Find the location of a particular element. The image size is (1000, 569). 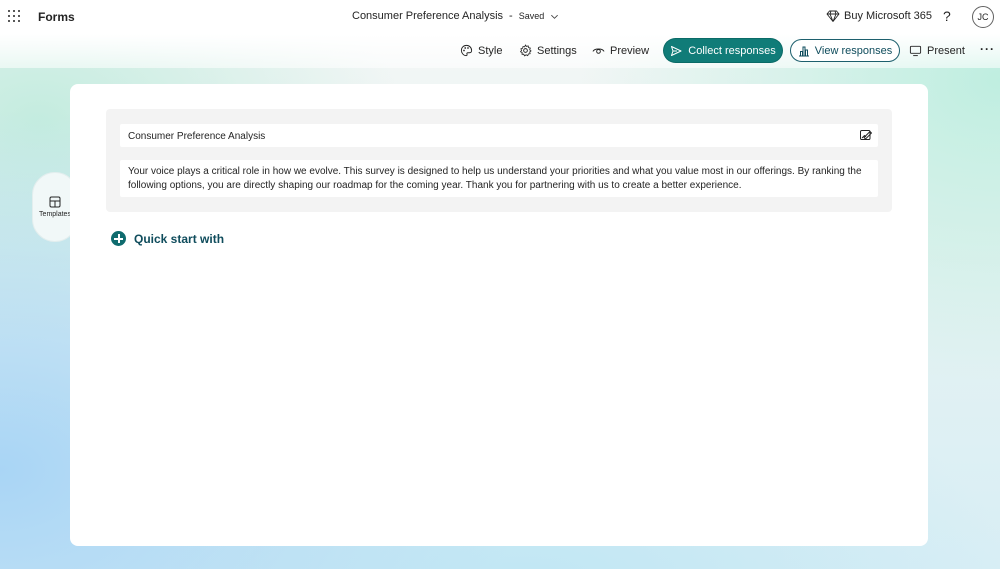

send-icon is located at coordinates (676, 50).